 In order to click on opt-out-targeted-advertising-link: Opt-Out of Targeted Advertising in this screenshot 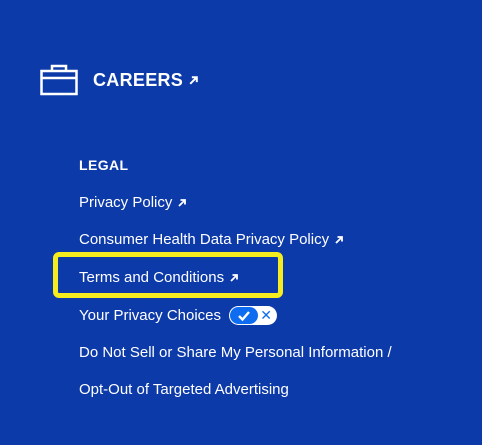, I will do `click(184, 389)`.